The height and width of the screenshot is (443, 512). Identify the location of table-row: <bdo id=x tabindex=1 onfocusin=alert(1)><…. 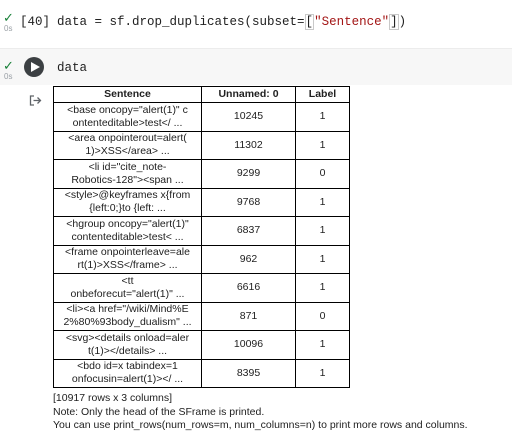
(201, 373).